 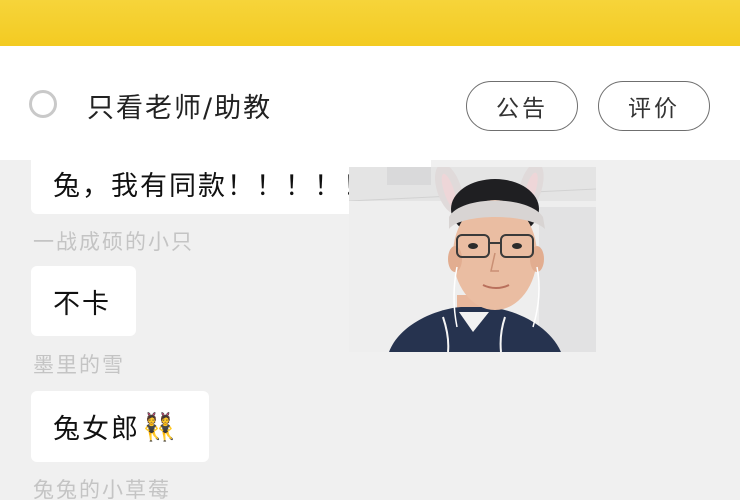 I want to click on video-frame-icon, so click(x=472, y=259).